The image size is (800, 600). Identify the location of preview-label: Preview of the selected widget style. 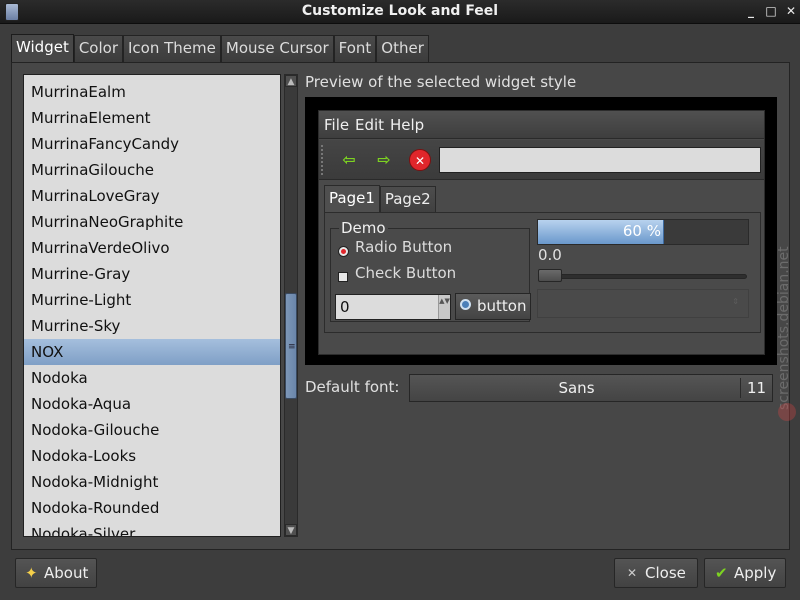
(441, 82).